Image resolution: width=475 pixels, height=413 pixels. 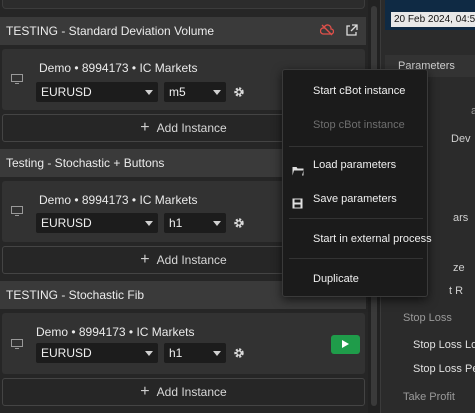 What do you see at coordinates (327, 30) in the screenshot?
I see `cloud-icon` at bounding box center [327, 30].